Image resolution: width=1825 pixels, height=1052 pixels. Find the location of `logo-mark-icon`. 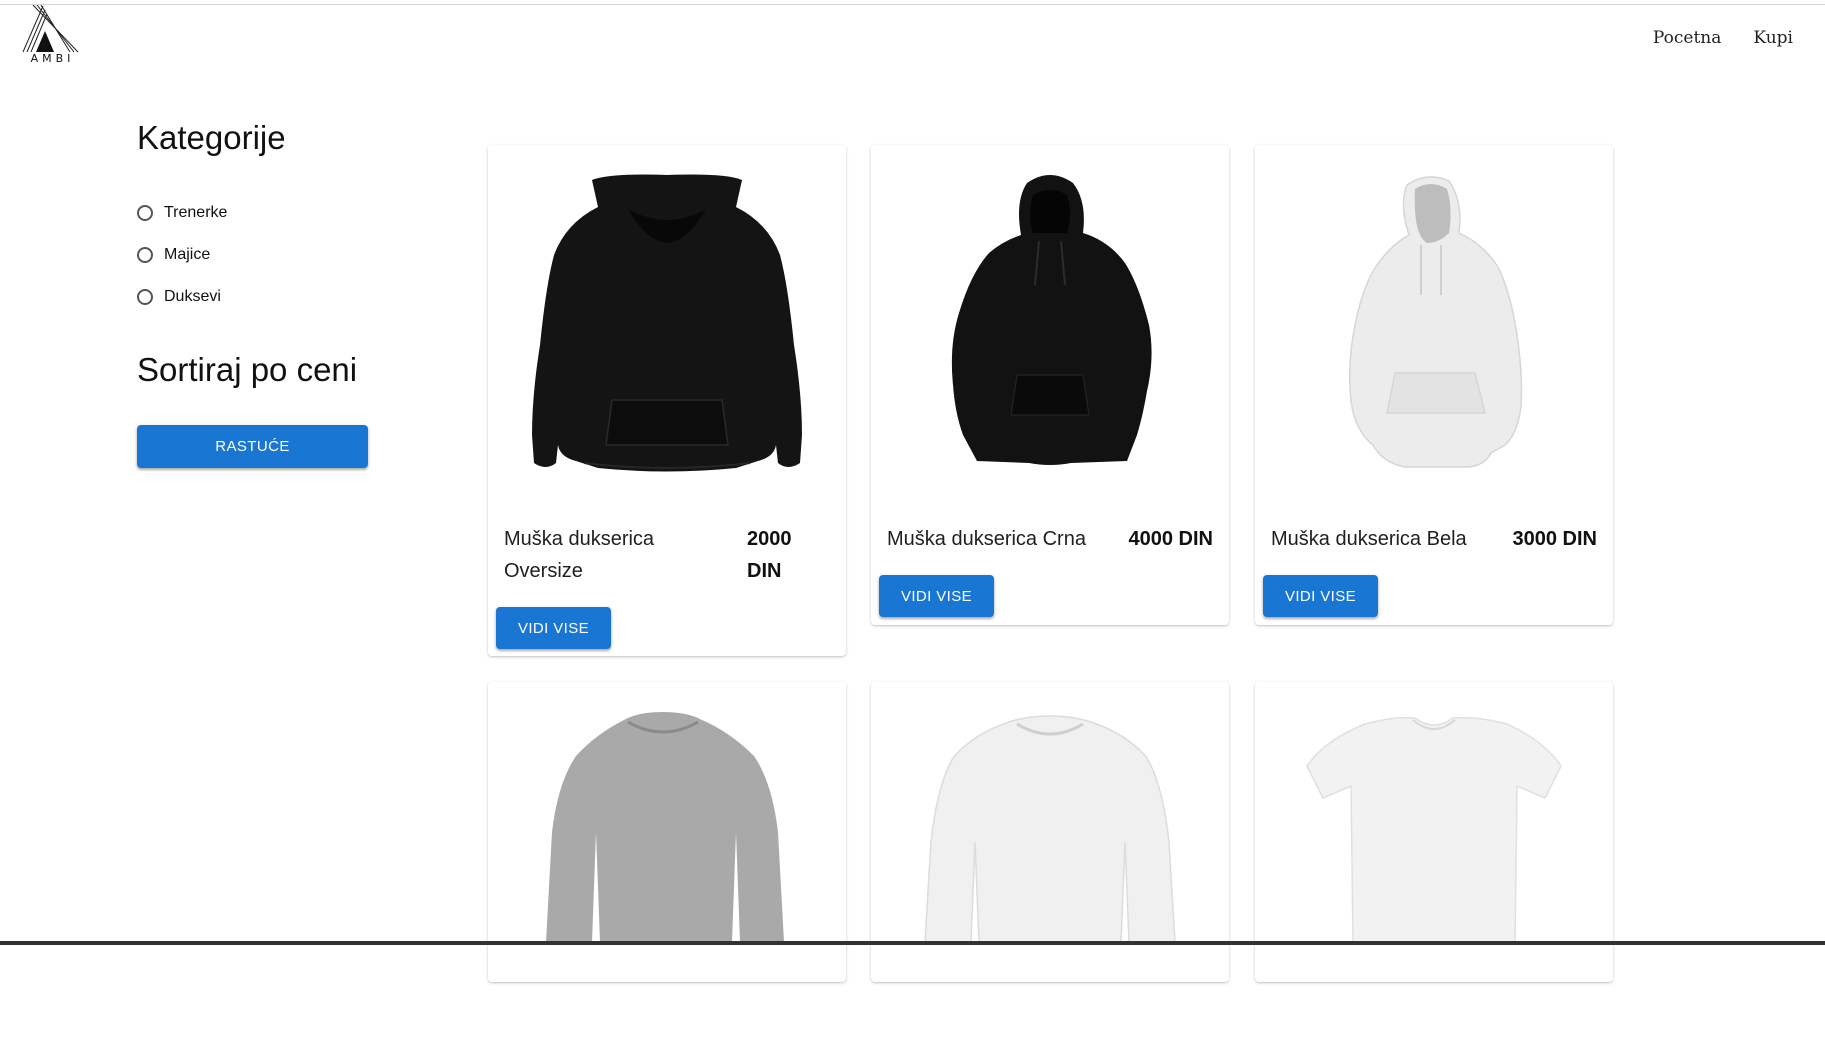

logo-mark-icon is located at coordinates (50, 29).